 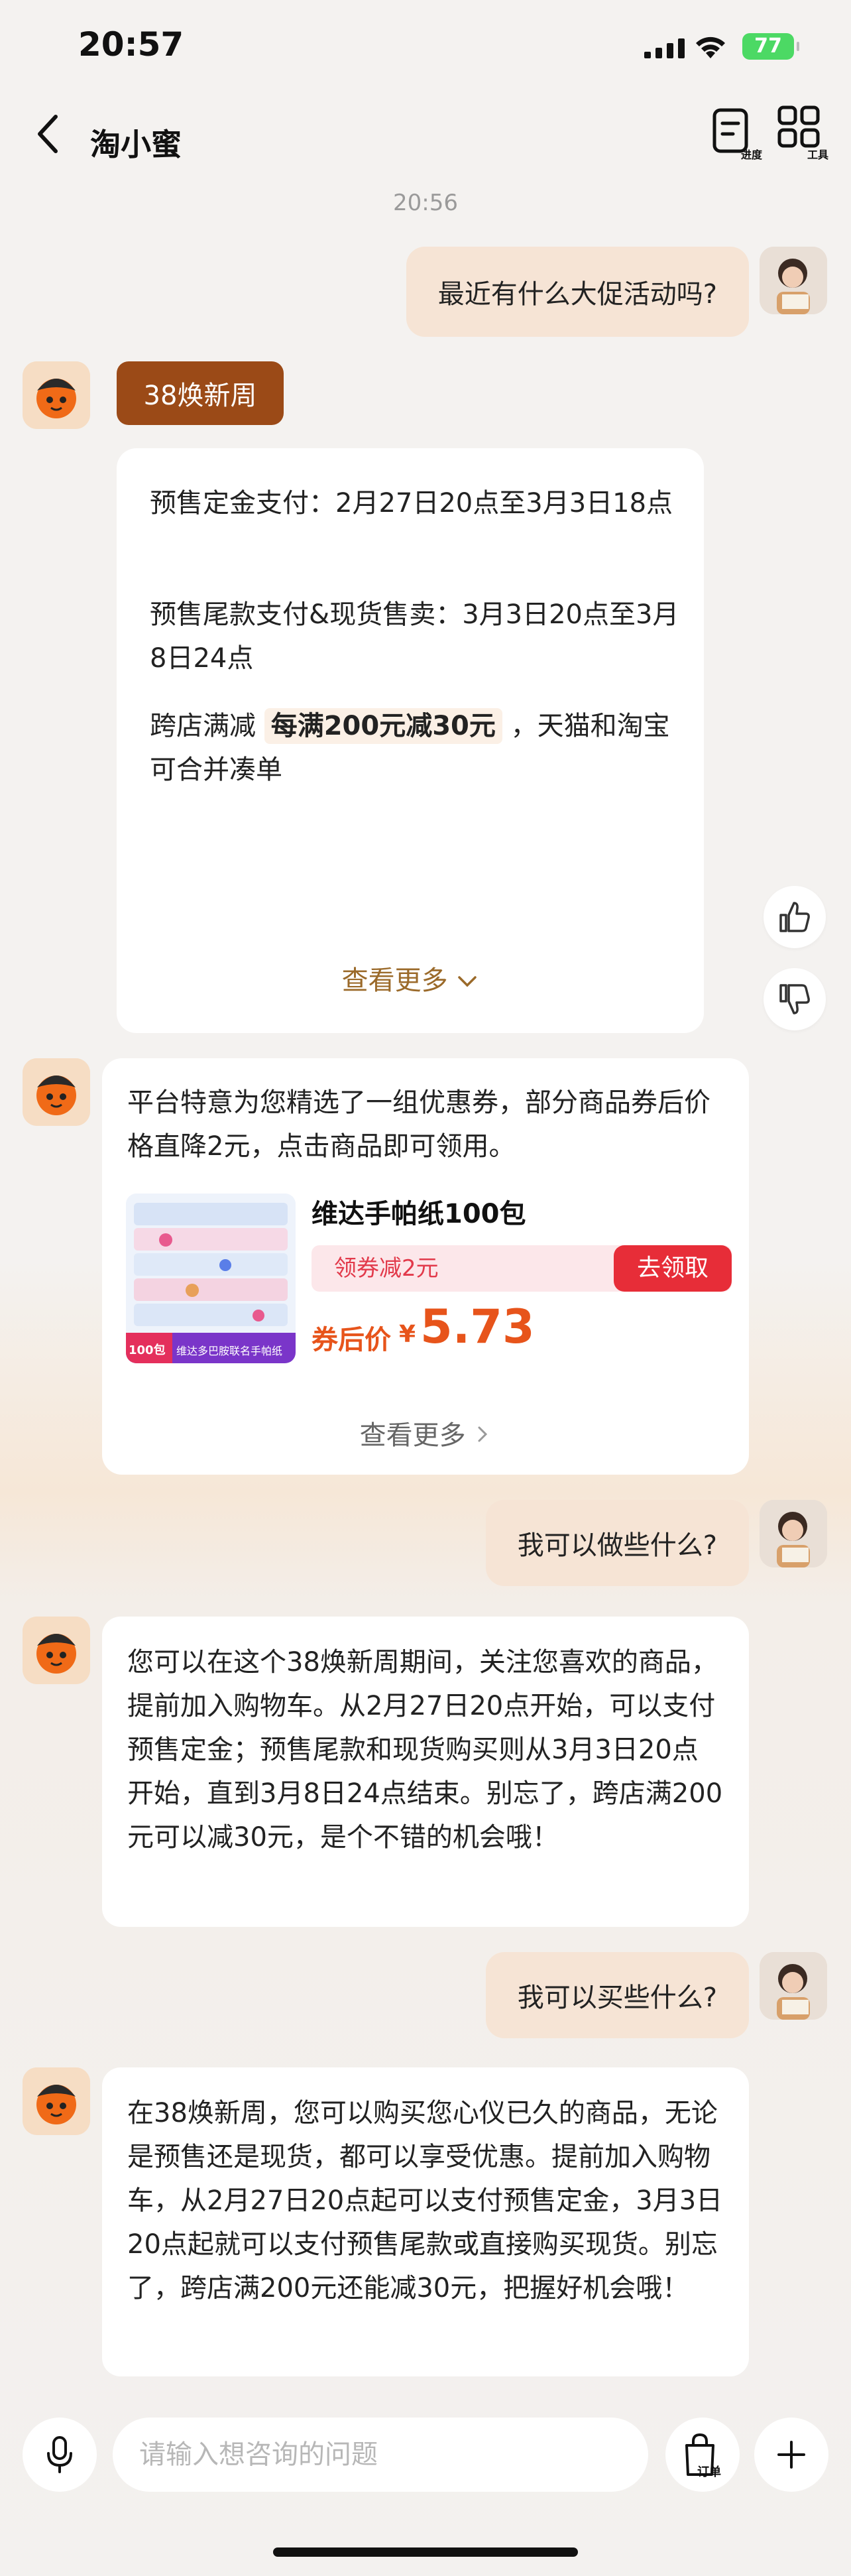 I want to click on thumbs-down-icon, so click(x=794, y=999).